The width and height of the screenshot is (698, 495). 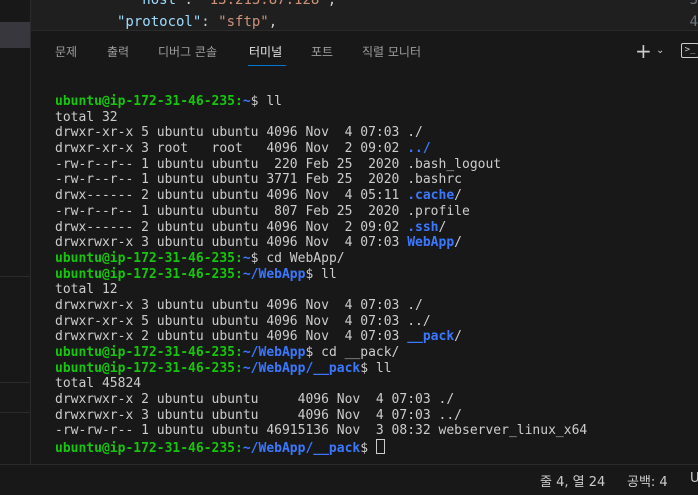 What do you see at coordinates (265, 51) in the screenshot?
I see `tab-terminal: 터미널` at bounding box center [265, 51].